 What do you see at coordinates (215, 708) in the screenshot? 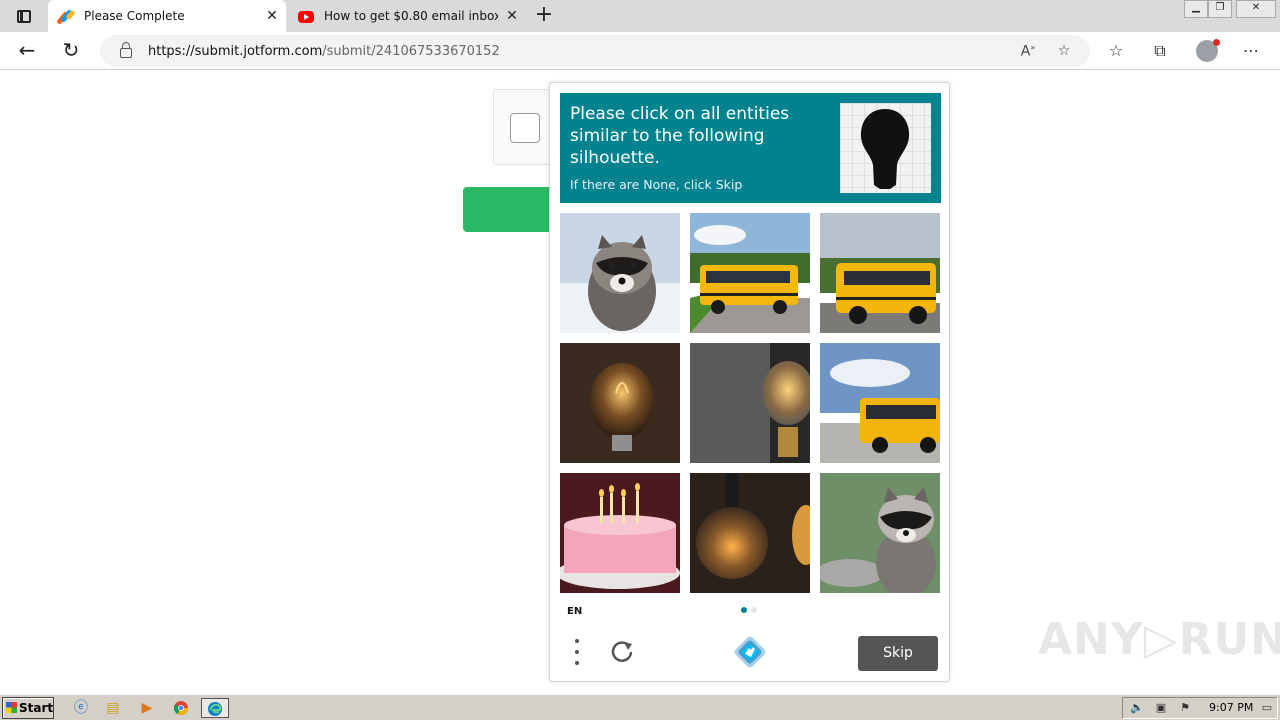
I see `edge-icon` at bounding box center [215, 708].